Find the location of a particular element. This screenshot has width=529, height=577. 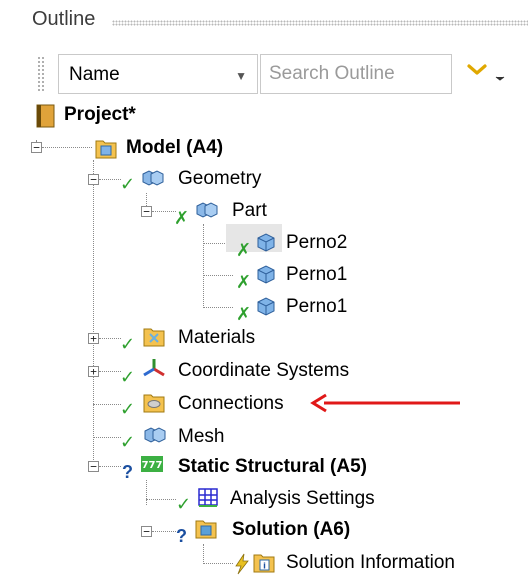

geometry-icon is located at coordinates (153, 178).